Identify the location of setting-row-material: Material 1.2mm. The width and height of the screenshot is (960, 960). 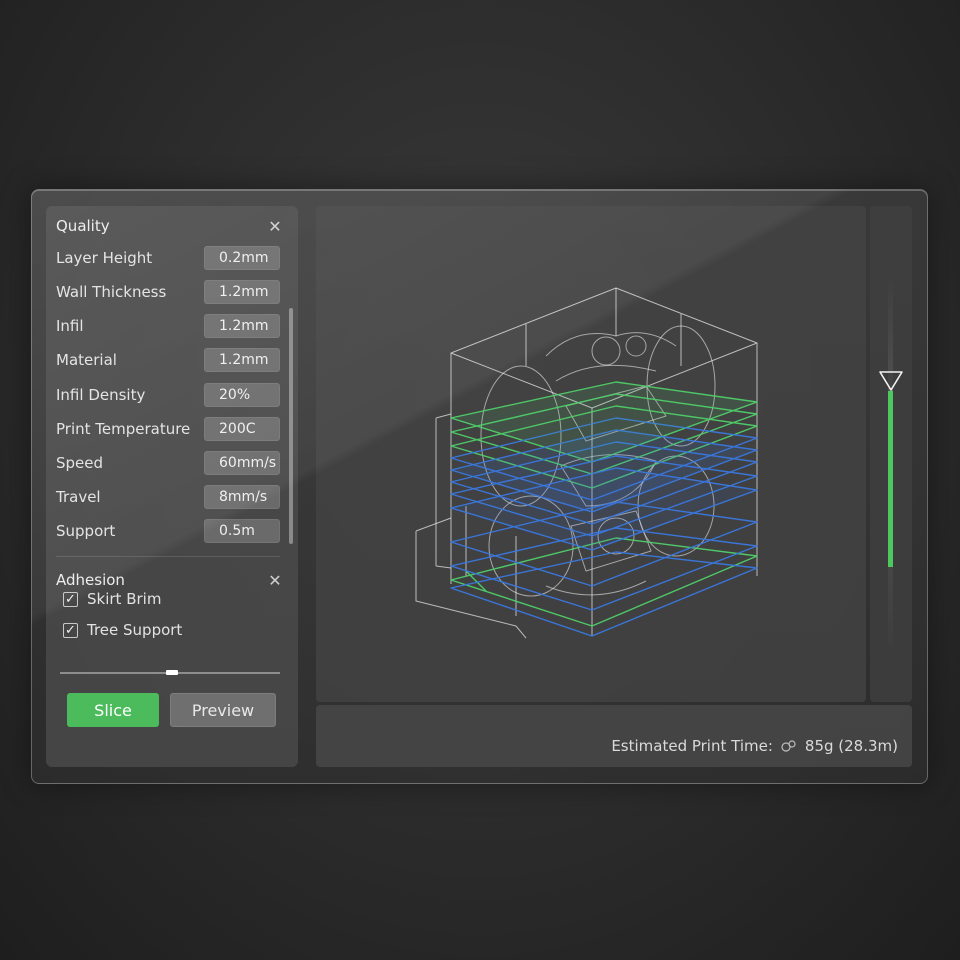
(168, 360).